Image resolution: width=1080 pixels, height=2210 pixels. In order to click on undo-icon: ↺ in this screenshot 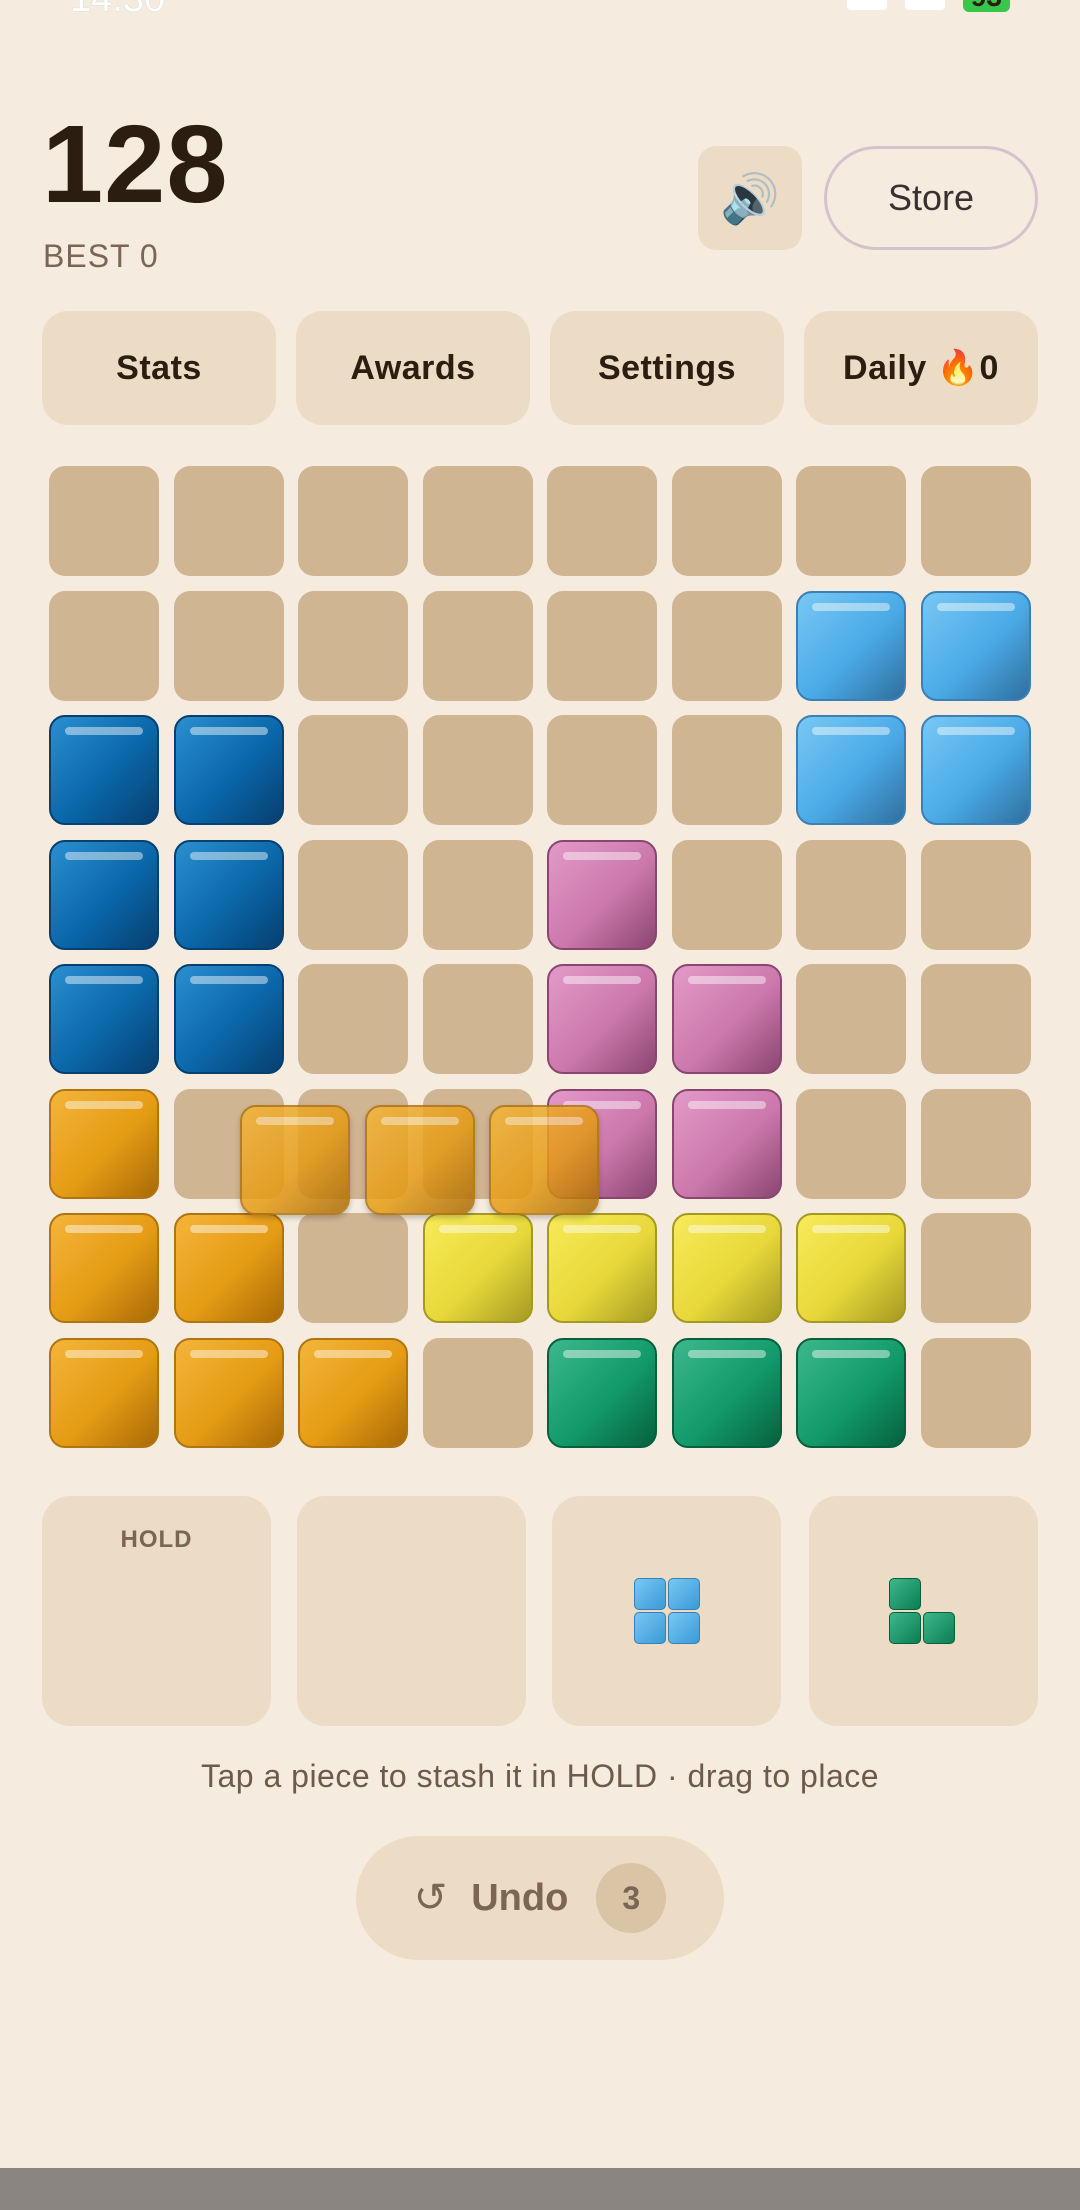, I will do `click(430, 1898)`.